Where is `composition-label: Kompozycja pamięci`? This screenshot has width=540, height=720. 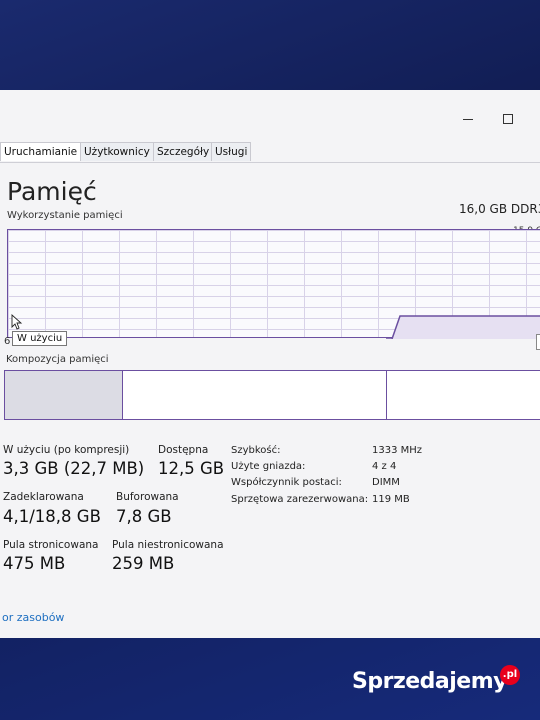 composition-label: Kompozycja pamięci is located at coordinates (57, 359).